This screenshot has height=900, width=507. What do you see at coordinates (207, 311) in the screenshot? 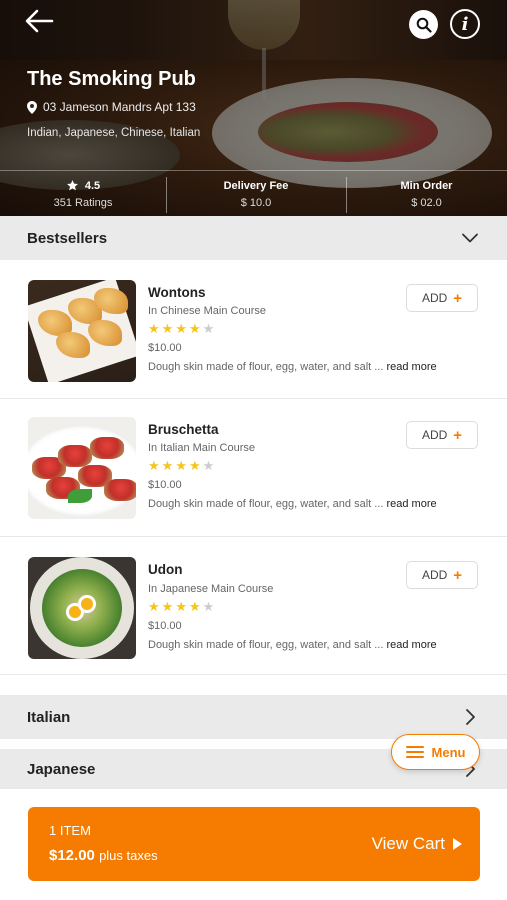
I see `item-category: In Chinese Main Course` at bounding box center [207, 311].